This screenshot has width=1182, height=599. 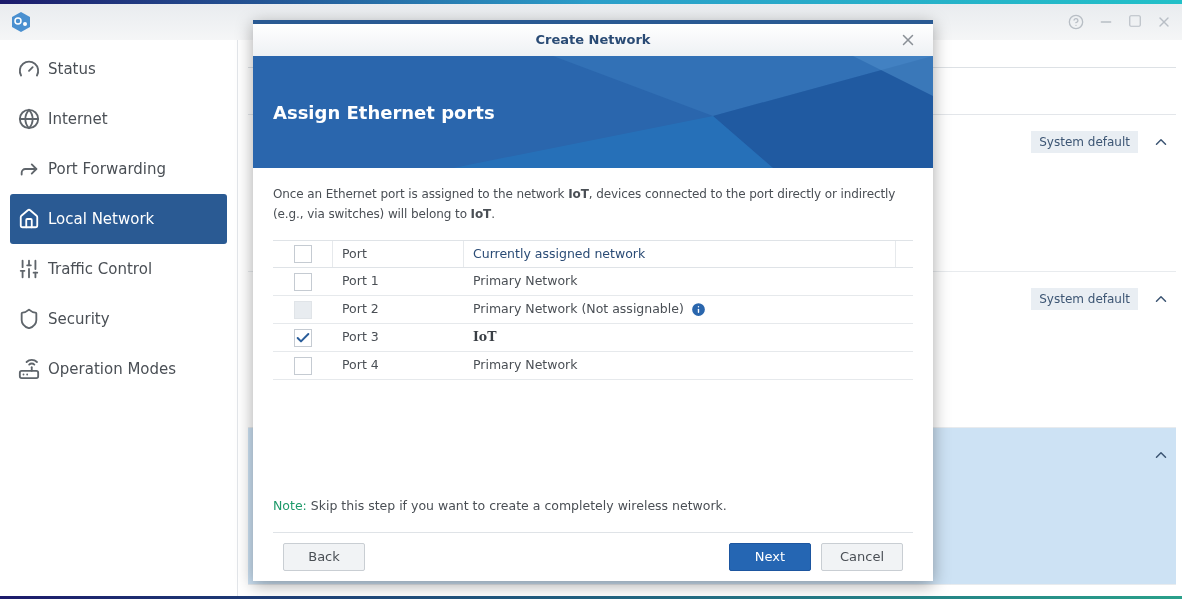 What do you see at coordinates (118, 119) in the screenshot?
I see `sidebar-item: Internet` at bounding box center [118, 119].